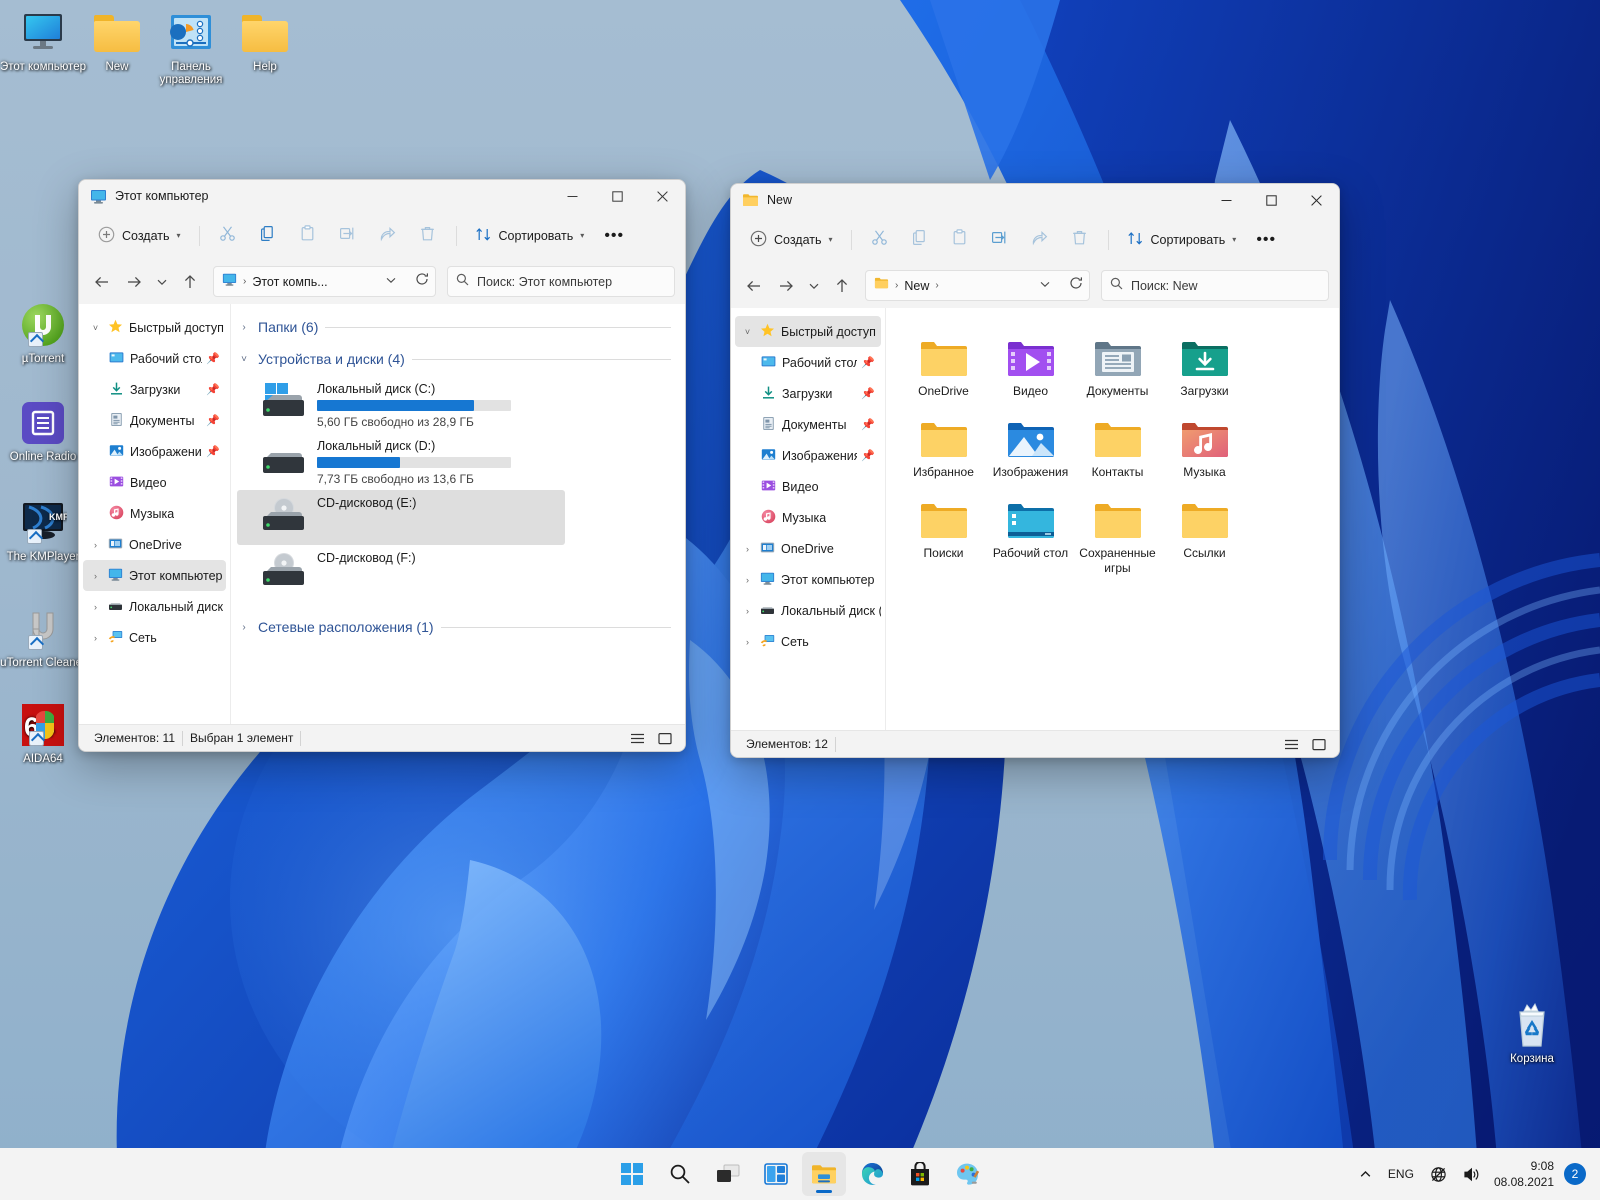 This screenshot has height=1200, width=1600. I want to click on search-input: Поиск: New, so click(1215, 285).